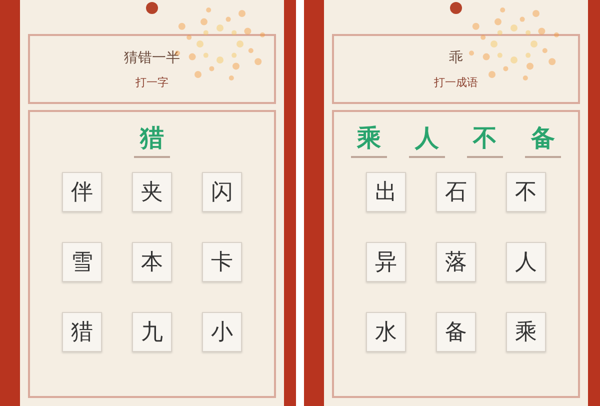 The height and width of the screenshot is (406, 600). I want to click on character-tile: 闪, so click(222, 192).